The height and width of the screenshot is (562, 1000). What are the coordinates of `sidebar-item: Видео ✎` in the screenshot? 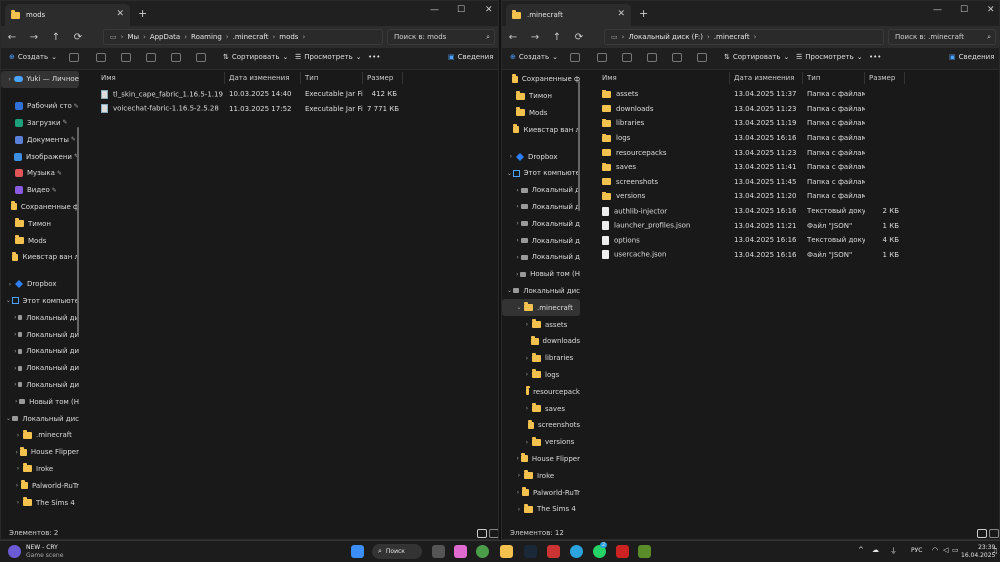 It's located at (40, 190).